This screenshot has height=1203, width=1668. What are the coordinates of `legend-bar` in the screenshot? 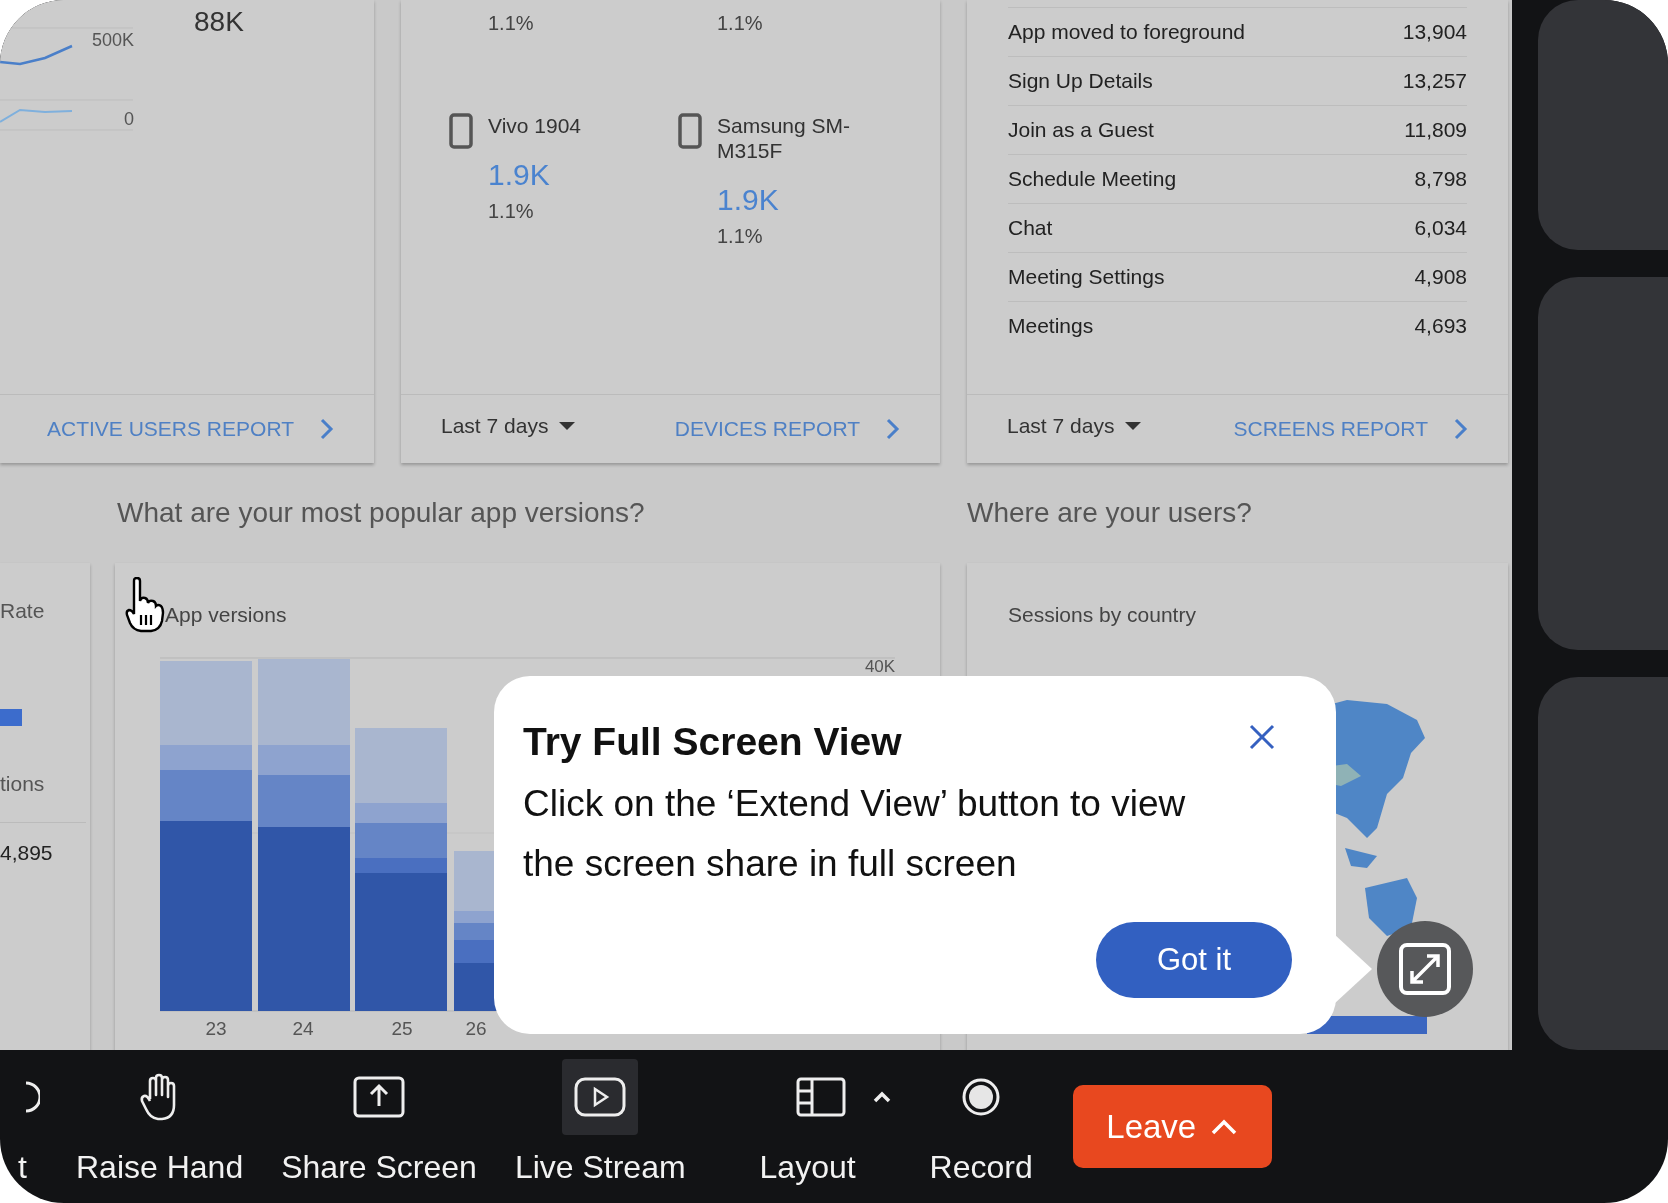 It's located at (11, 717).